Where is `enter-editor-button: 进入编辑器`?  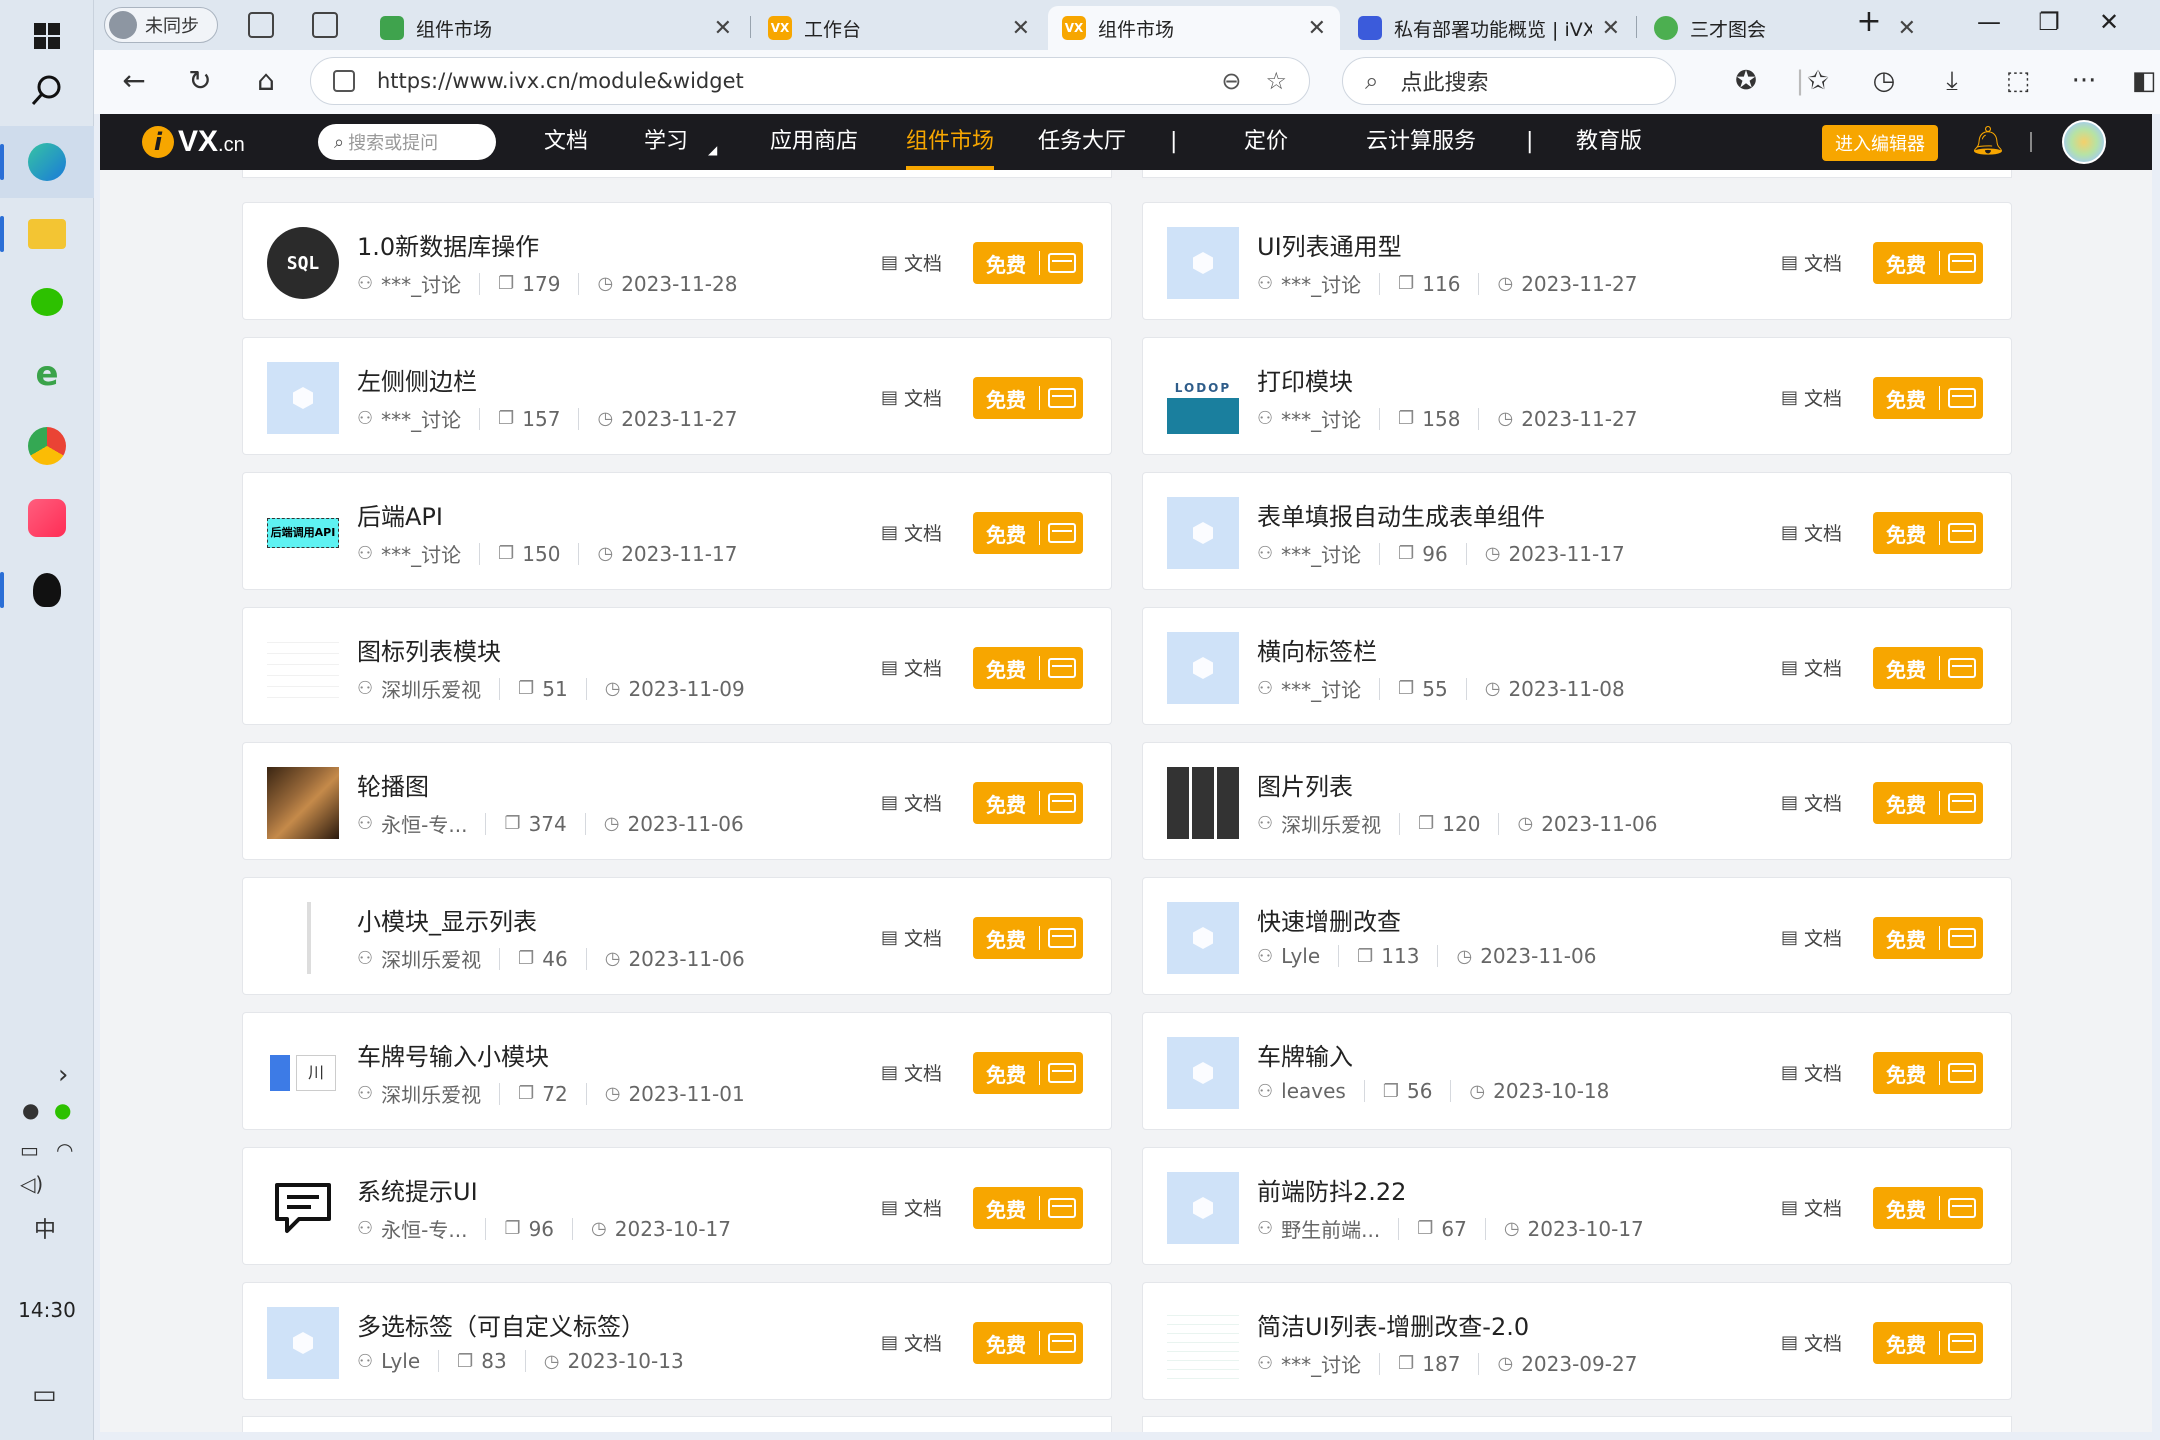
enter-editor-button: 进入编辑器 is located at coordinates (1880, 143).